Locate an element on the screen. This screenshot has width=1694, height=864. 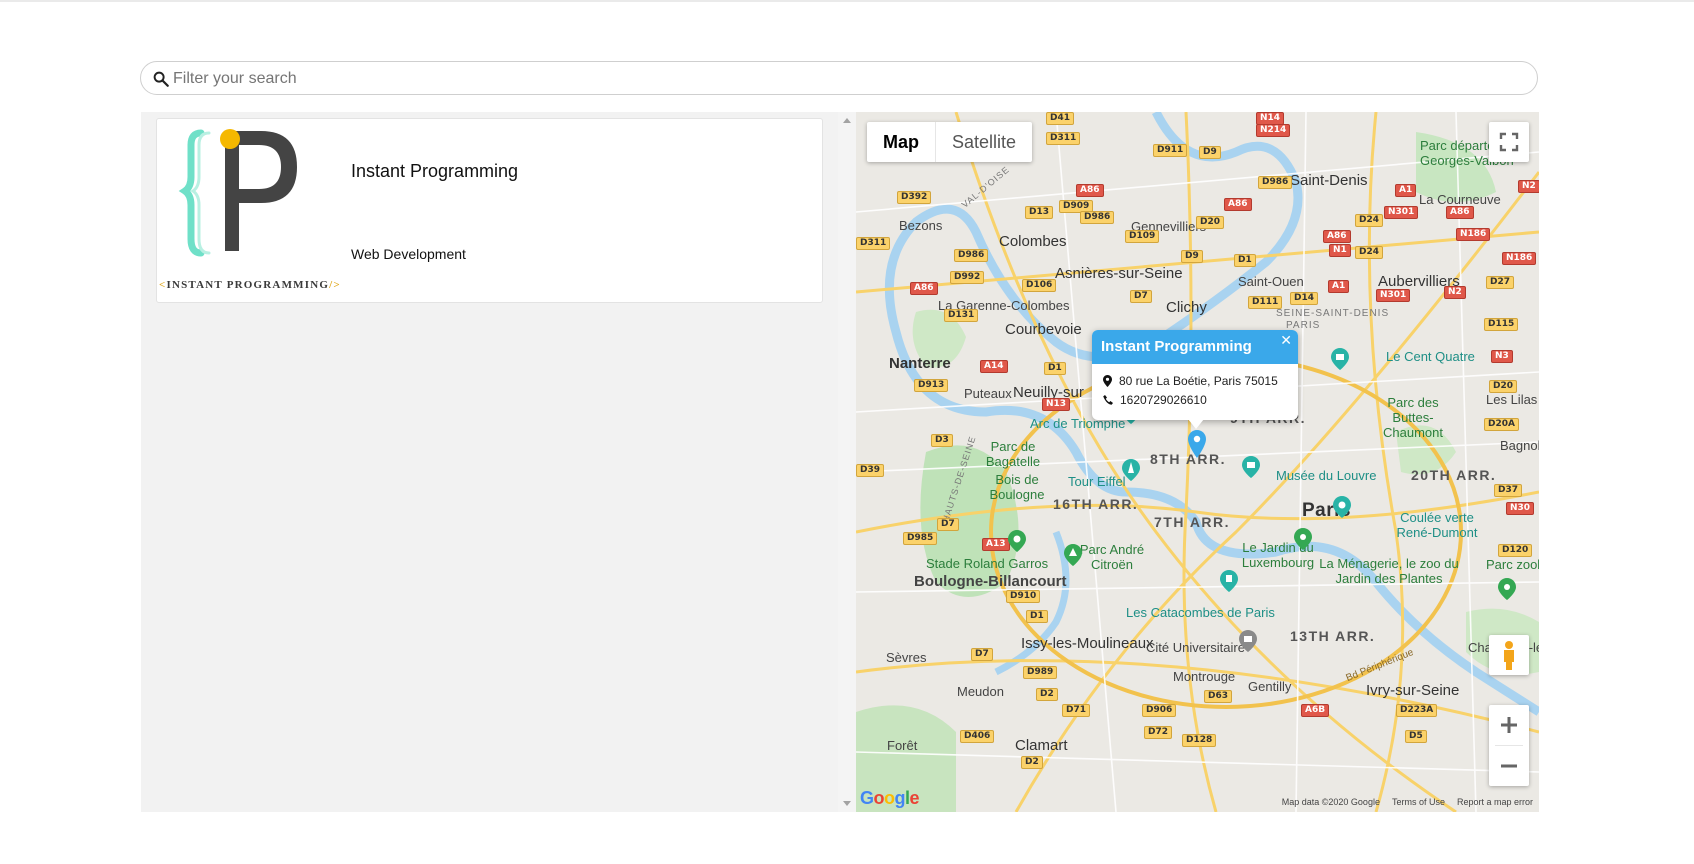
road-shield: A13 is located at coordinates (996, 544).